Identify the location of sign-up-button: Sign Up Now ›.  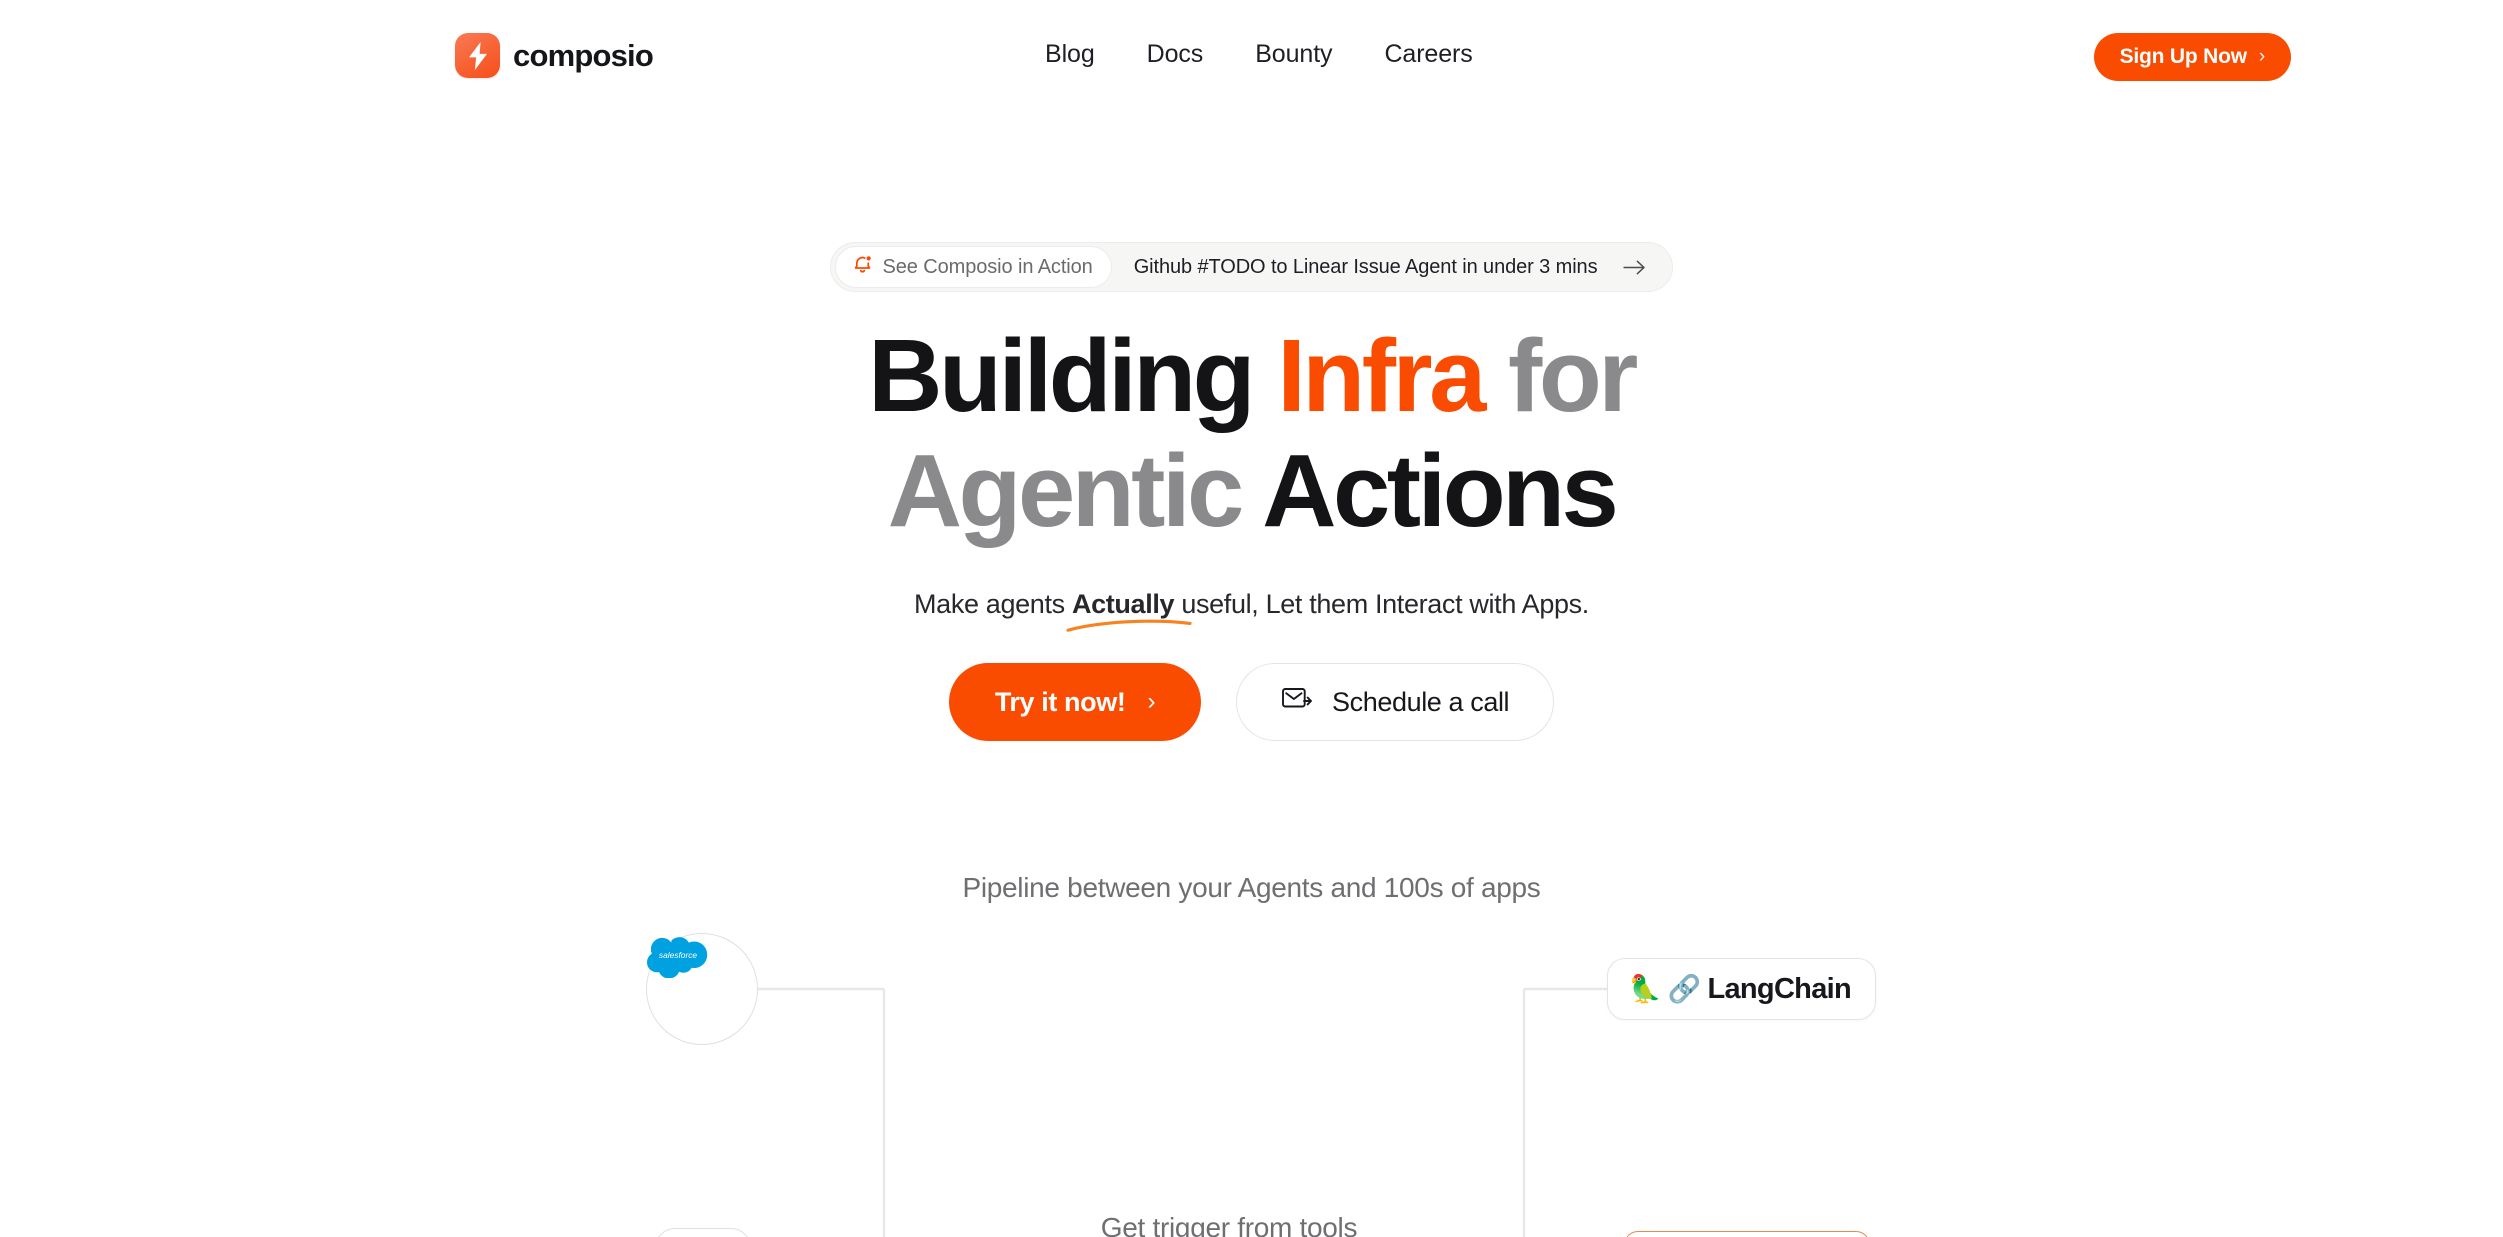
(2192, 57).